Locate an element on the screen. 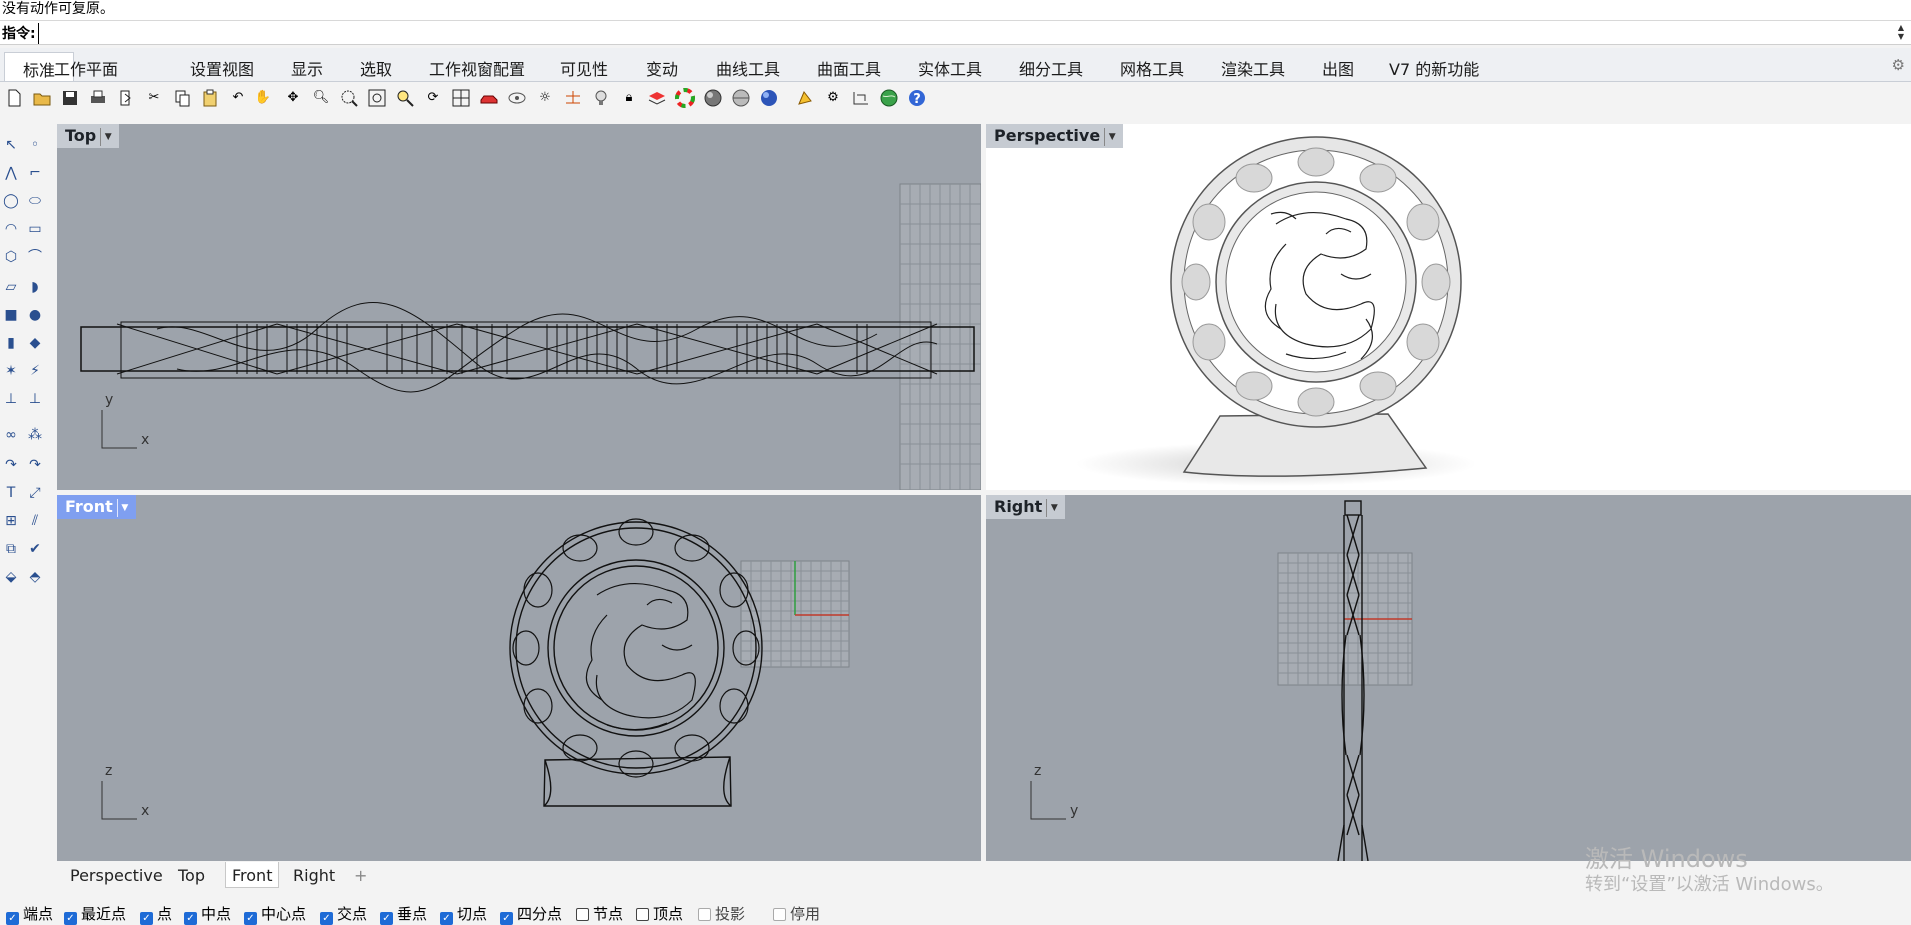  help-icon: ? is located at coordinates (917, 98).